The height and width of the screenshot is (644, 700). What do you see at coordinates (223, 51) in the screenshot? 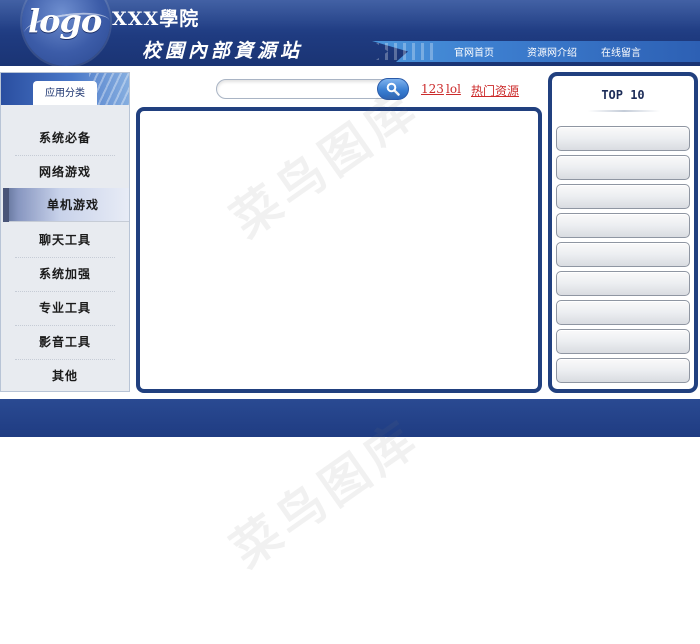
I see `site-subtitle: 校園內部資源站` at bounding box center [223, 51].